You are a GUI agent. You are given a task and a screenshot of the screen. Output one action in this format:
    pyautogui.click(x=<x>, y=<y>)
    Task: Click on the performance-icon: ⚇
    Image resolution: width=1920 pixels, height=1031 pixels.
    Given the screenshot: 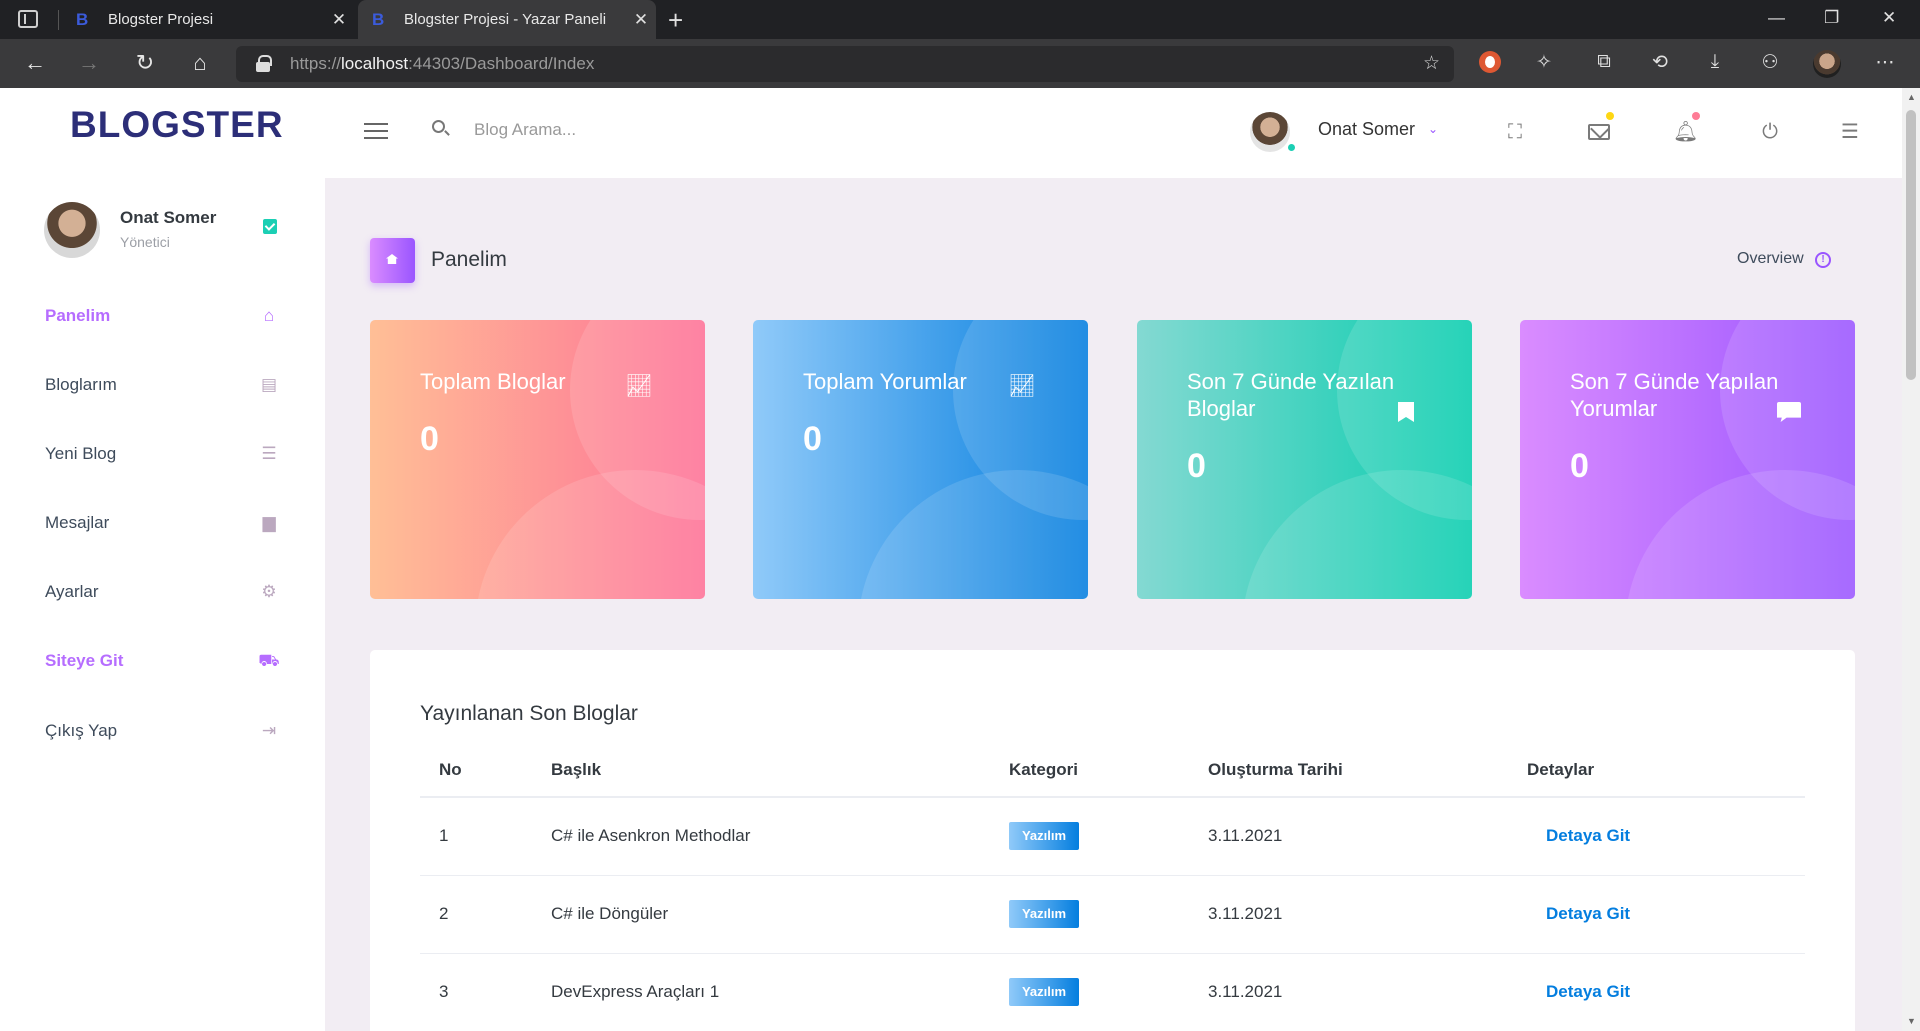 What is the action you would take?
    pyautogui.click(x=1770, y=62)
    